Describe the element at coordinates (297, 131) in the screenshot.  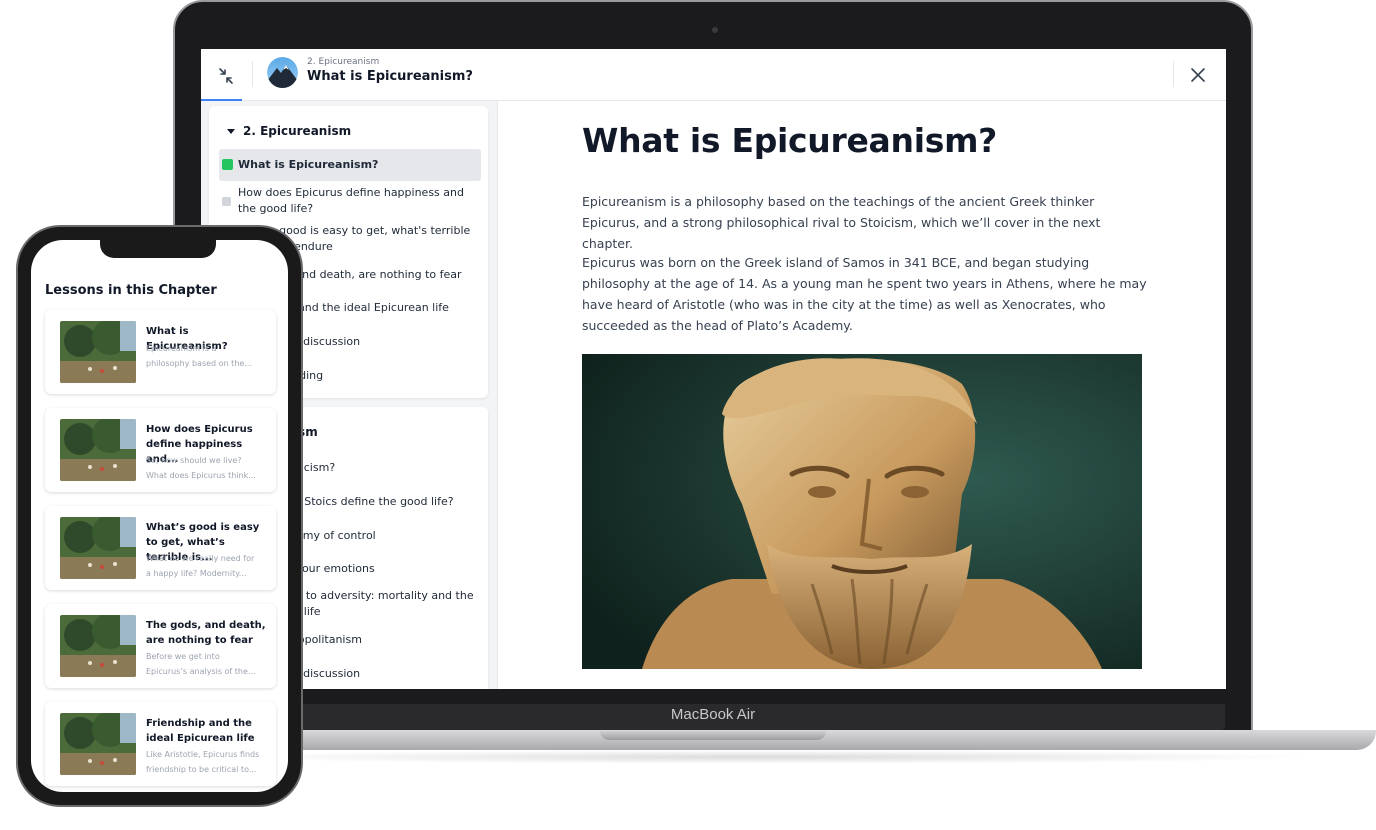
I see `chapter-title: 2. Epicureanism` at that location.